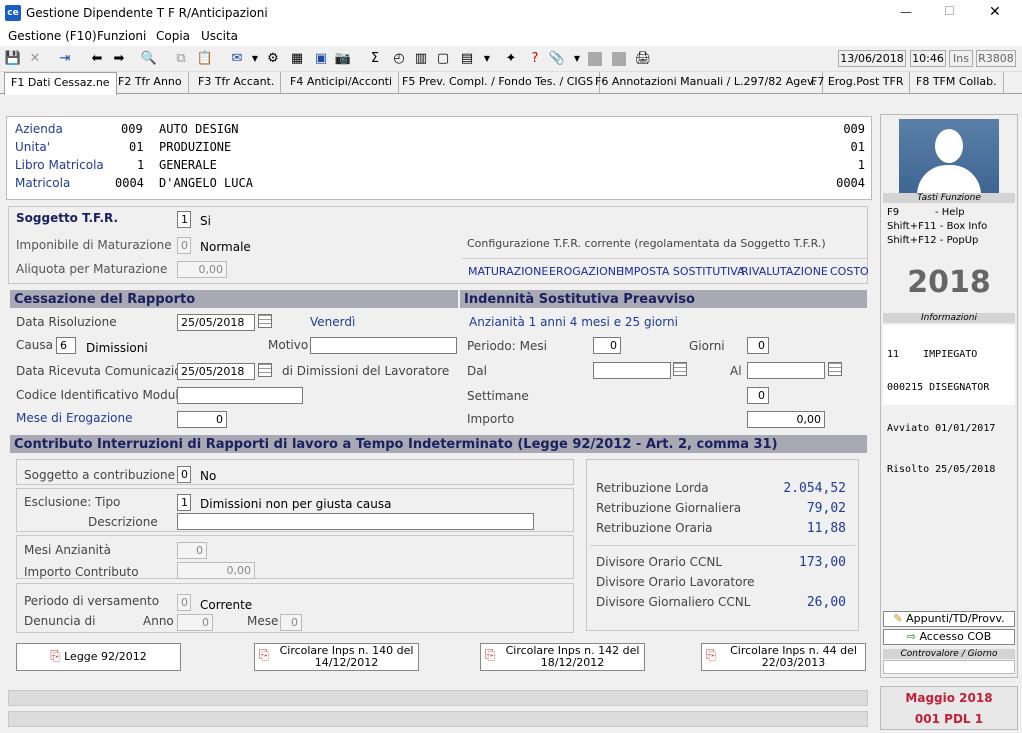 The width and height of the screenshot is (1022, 733). I want to click on puzzle-icon: ✦, so click(511, 59).